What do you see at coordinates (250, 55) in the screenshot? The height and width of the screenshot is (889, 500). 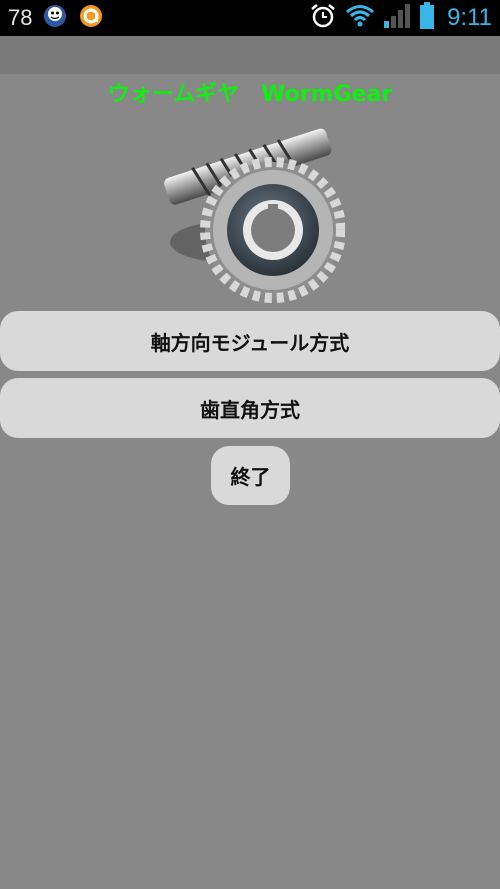 I see `action-bar` at bounding box center [250, 55].